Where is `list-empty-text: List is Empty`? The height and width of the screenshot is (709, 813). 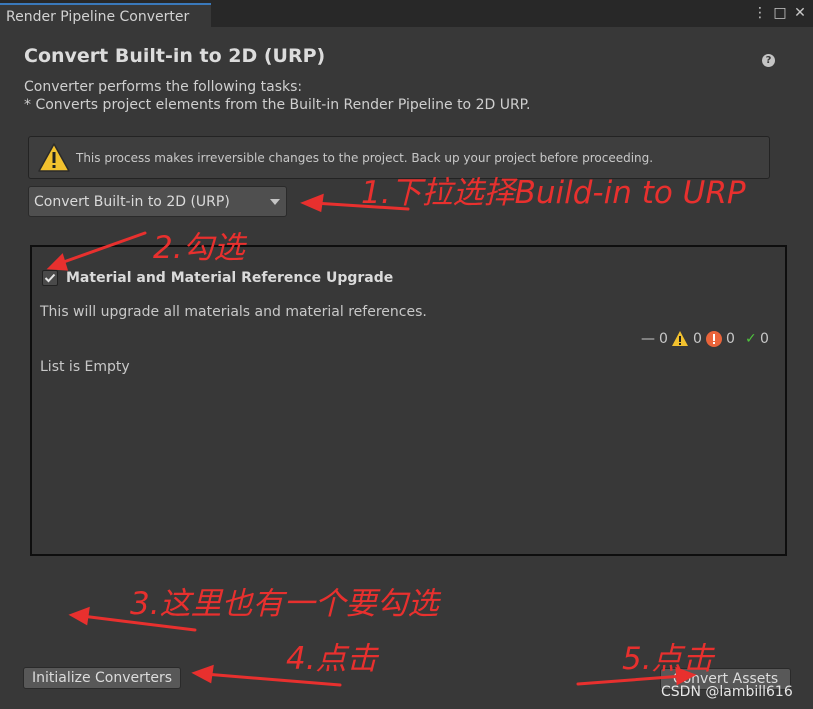
list-empty-text: List is Empty is located at coordinates (85, 367).